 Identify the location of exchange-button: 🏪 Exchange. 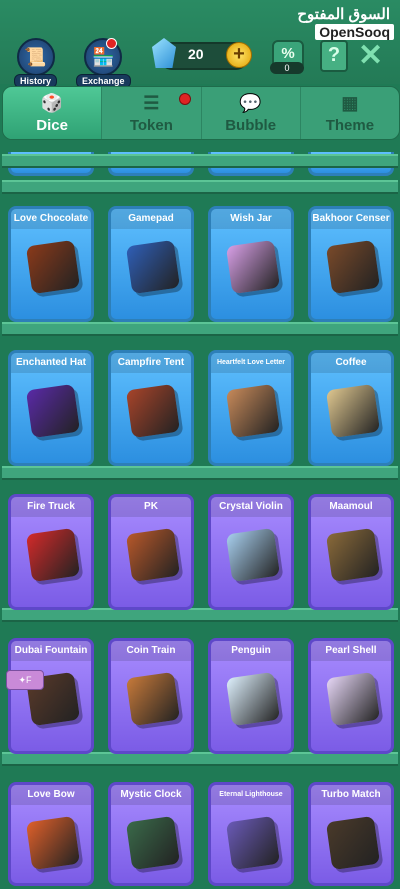
(103, 63).